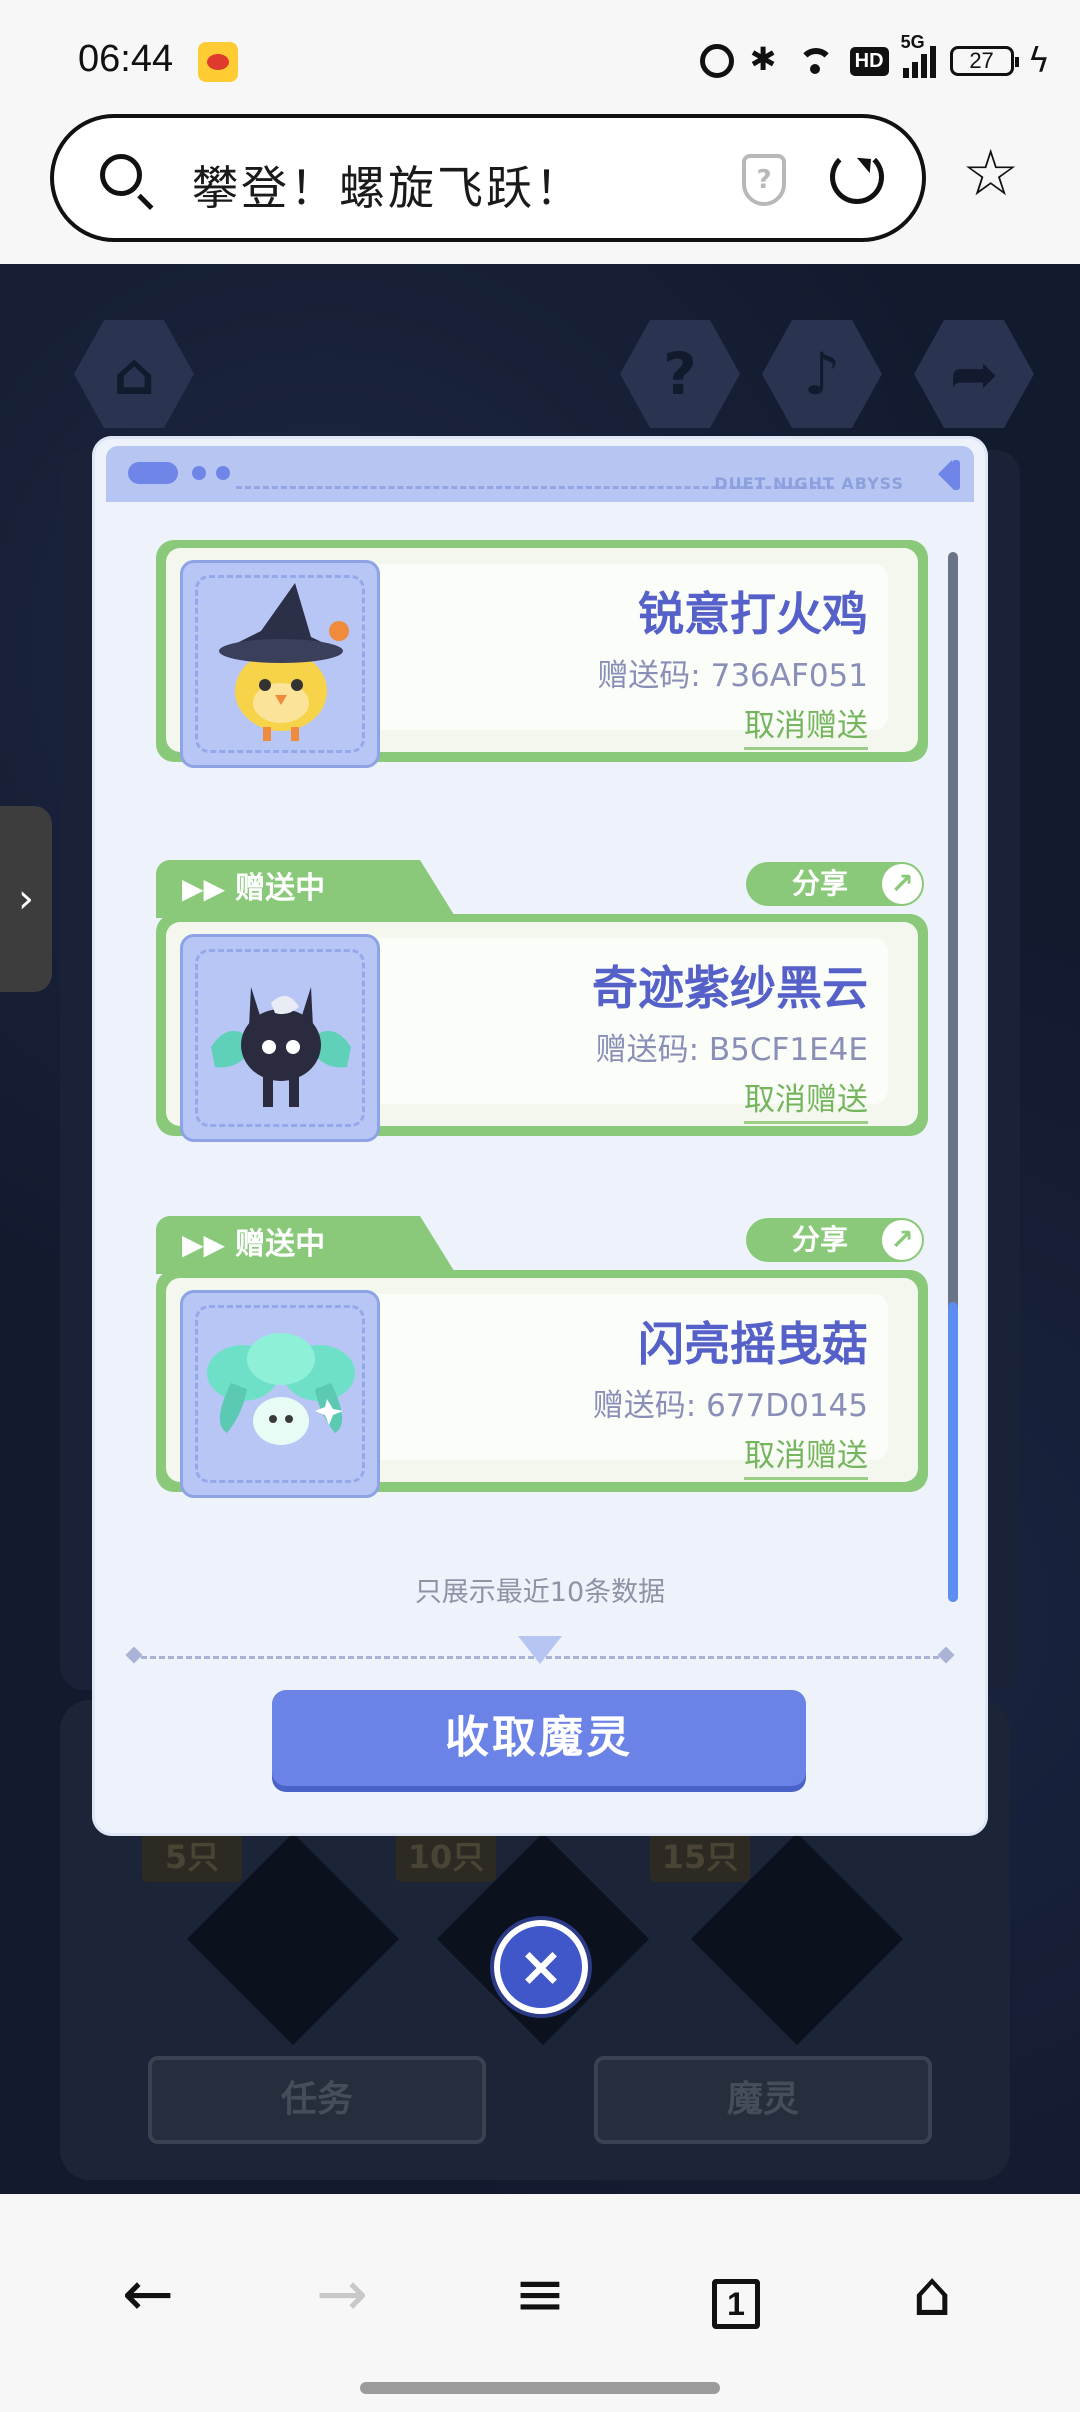 Image resolution: width=1080 pixels, height=2412 pixels. I want to click on card-body: 奇迹紫纱黑云 赠送码: B5CF1E4E 取消赠送, so click(542, 1028).